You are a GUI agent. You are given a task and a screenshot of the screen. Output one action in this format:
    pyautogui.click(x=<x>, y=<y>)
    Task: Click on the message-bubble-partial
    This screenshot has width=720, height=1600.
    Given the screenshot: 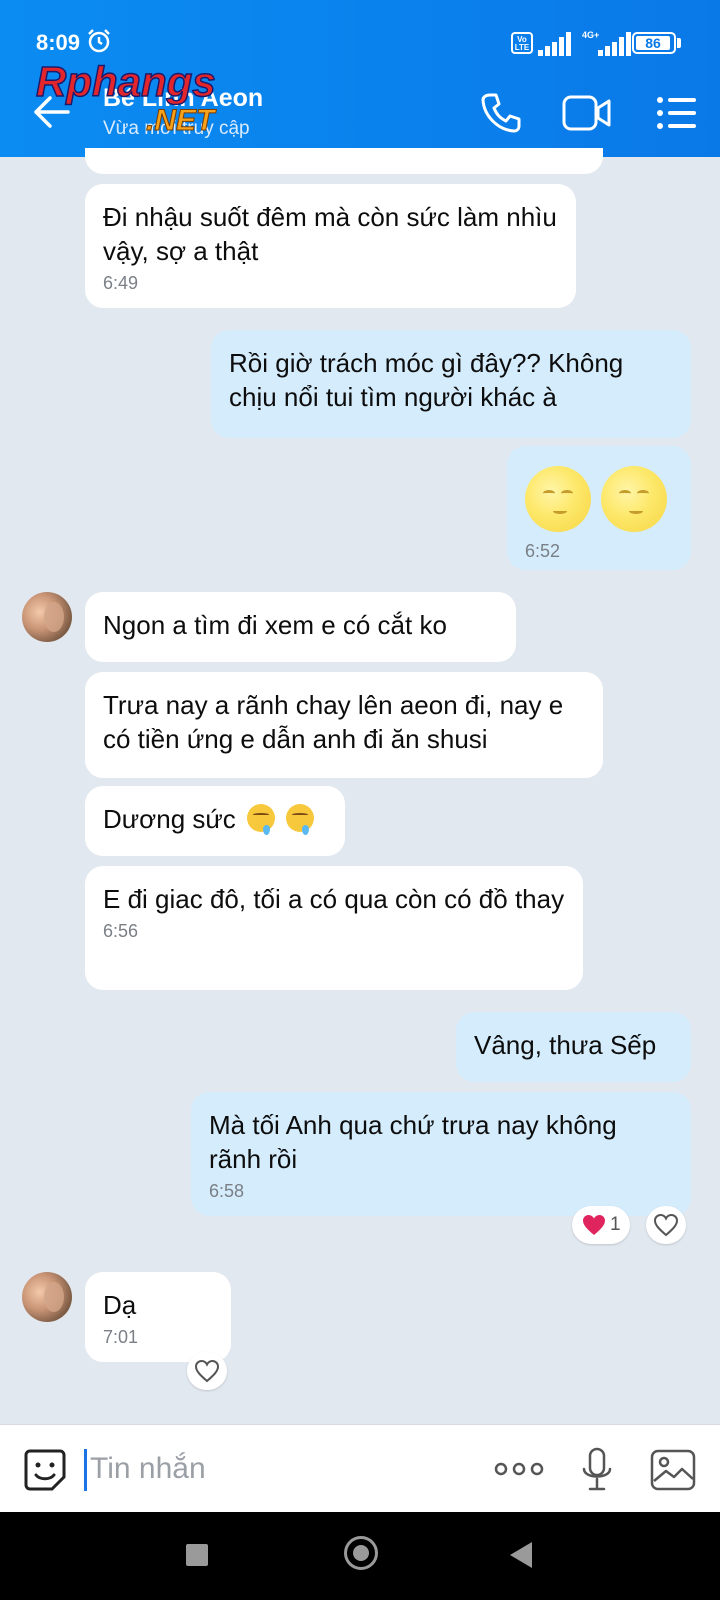 What is the action you would take?
    pyautogui.click(x=344, y=161)
    